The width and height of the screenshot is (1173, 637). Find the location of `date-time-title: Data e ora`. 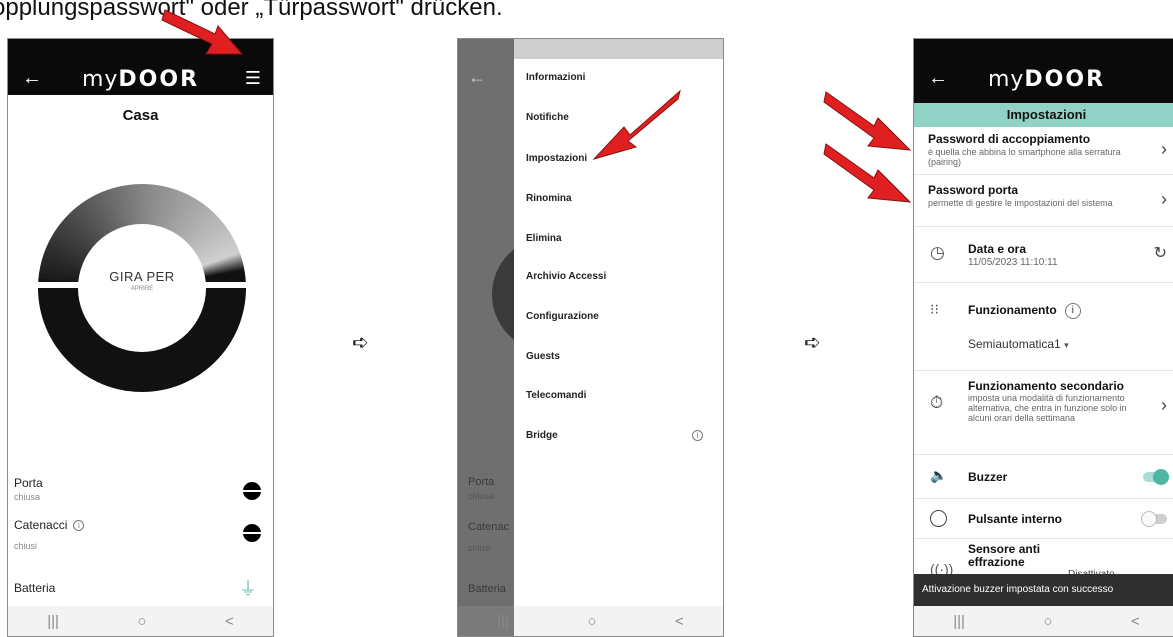

date-time-title: Data e ora is located at coordinates (997, 249).